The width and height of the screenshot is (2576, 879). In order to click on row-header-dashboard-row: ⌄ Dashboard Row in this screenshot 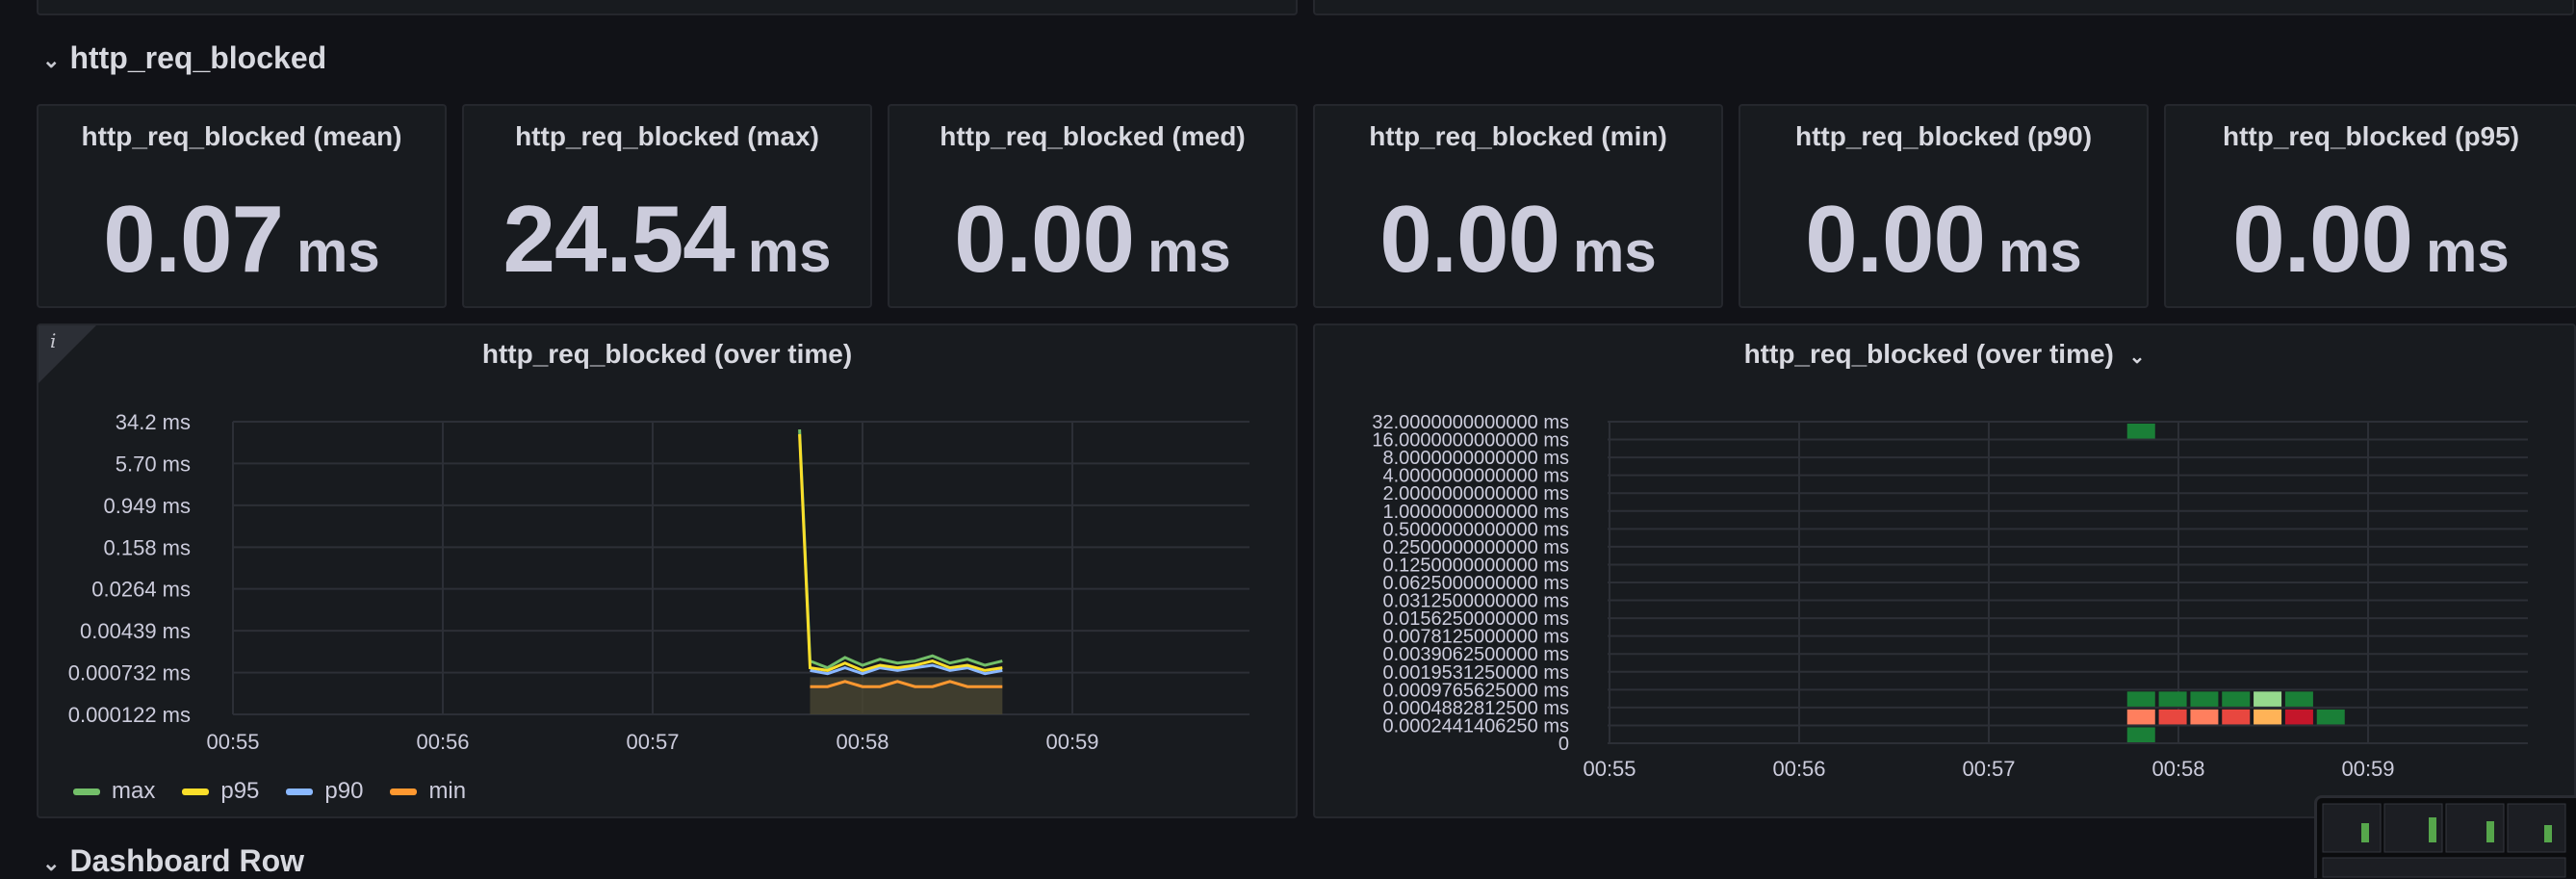, I will do `click(173, 861)`.